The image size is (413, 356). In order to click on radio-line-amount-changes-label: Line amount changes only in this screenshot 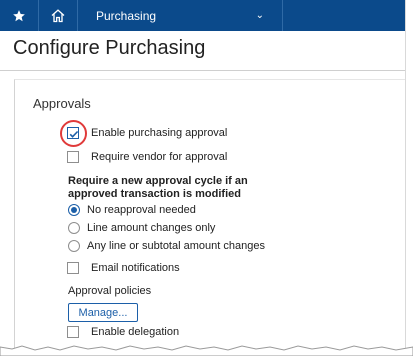, I will do `click(151, 228)`.